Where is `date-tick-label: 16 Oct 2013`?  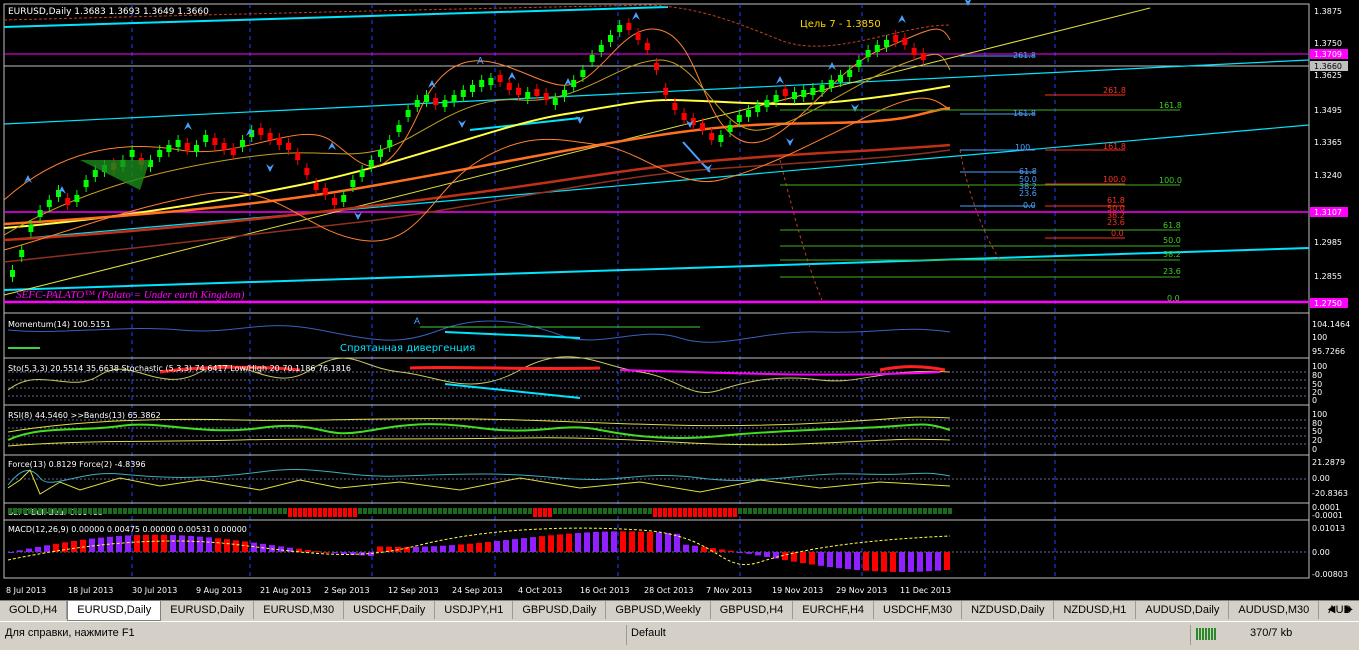 date-tick-label: 16 Oct 2013 is located at coordinates (604, 590).